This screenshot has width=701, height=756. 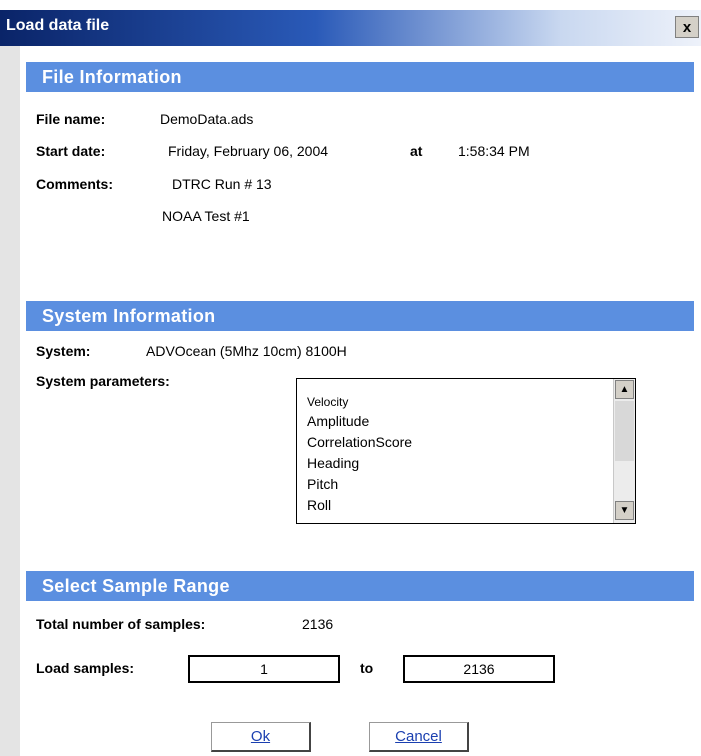 What do you see at coordinates (479, 669) in the screenshot?
I see `to-sample-input: 2136` at bounding box center [479, 669].